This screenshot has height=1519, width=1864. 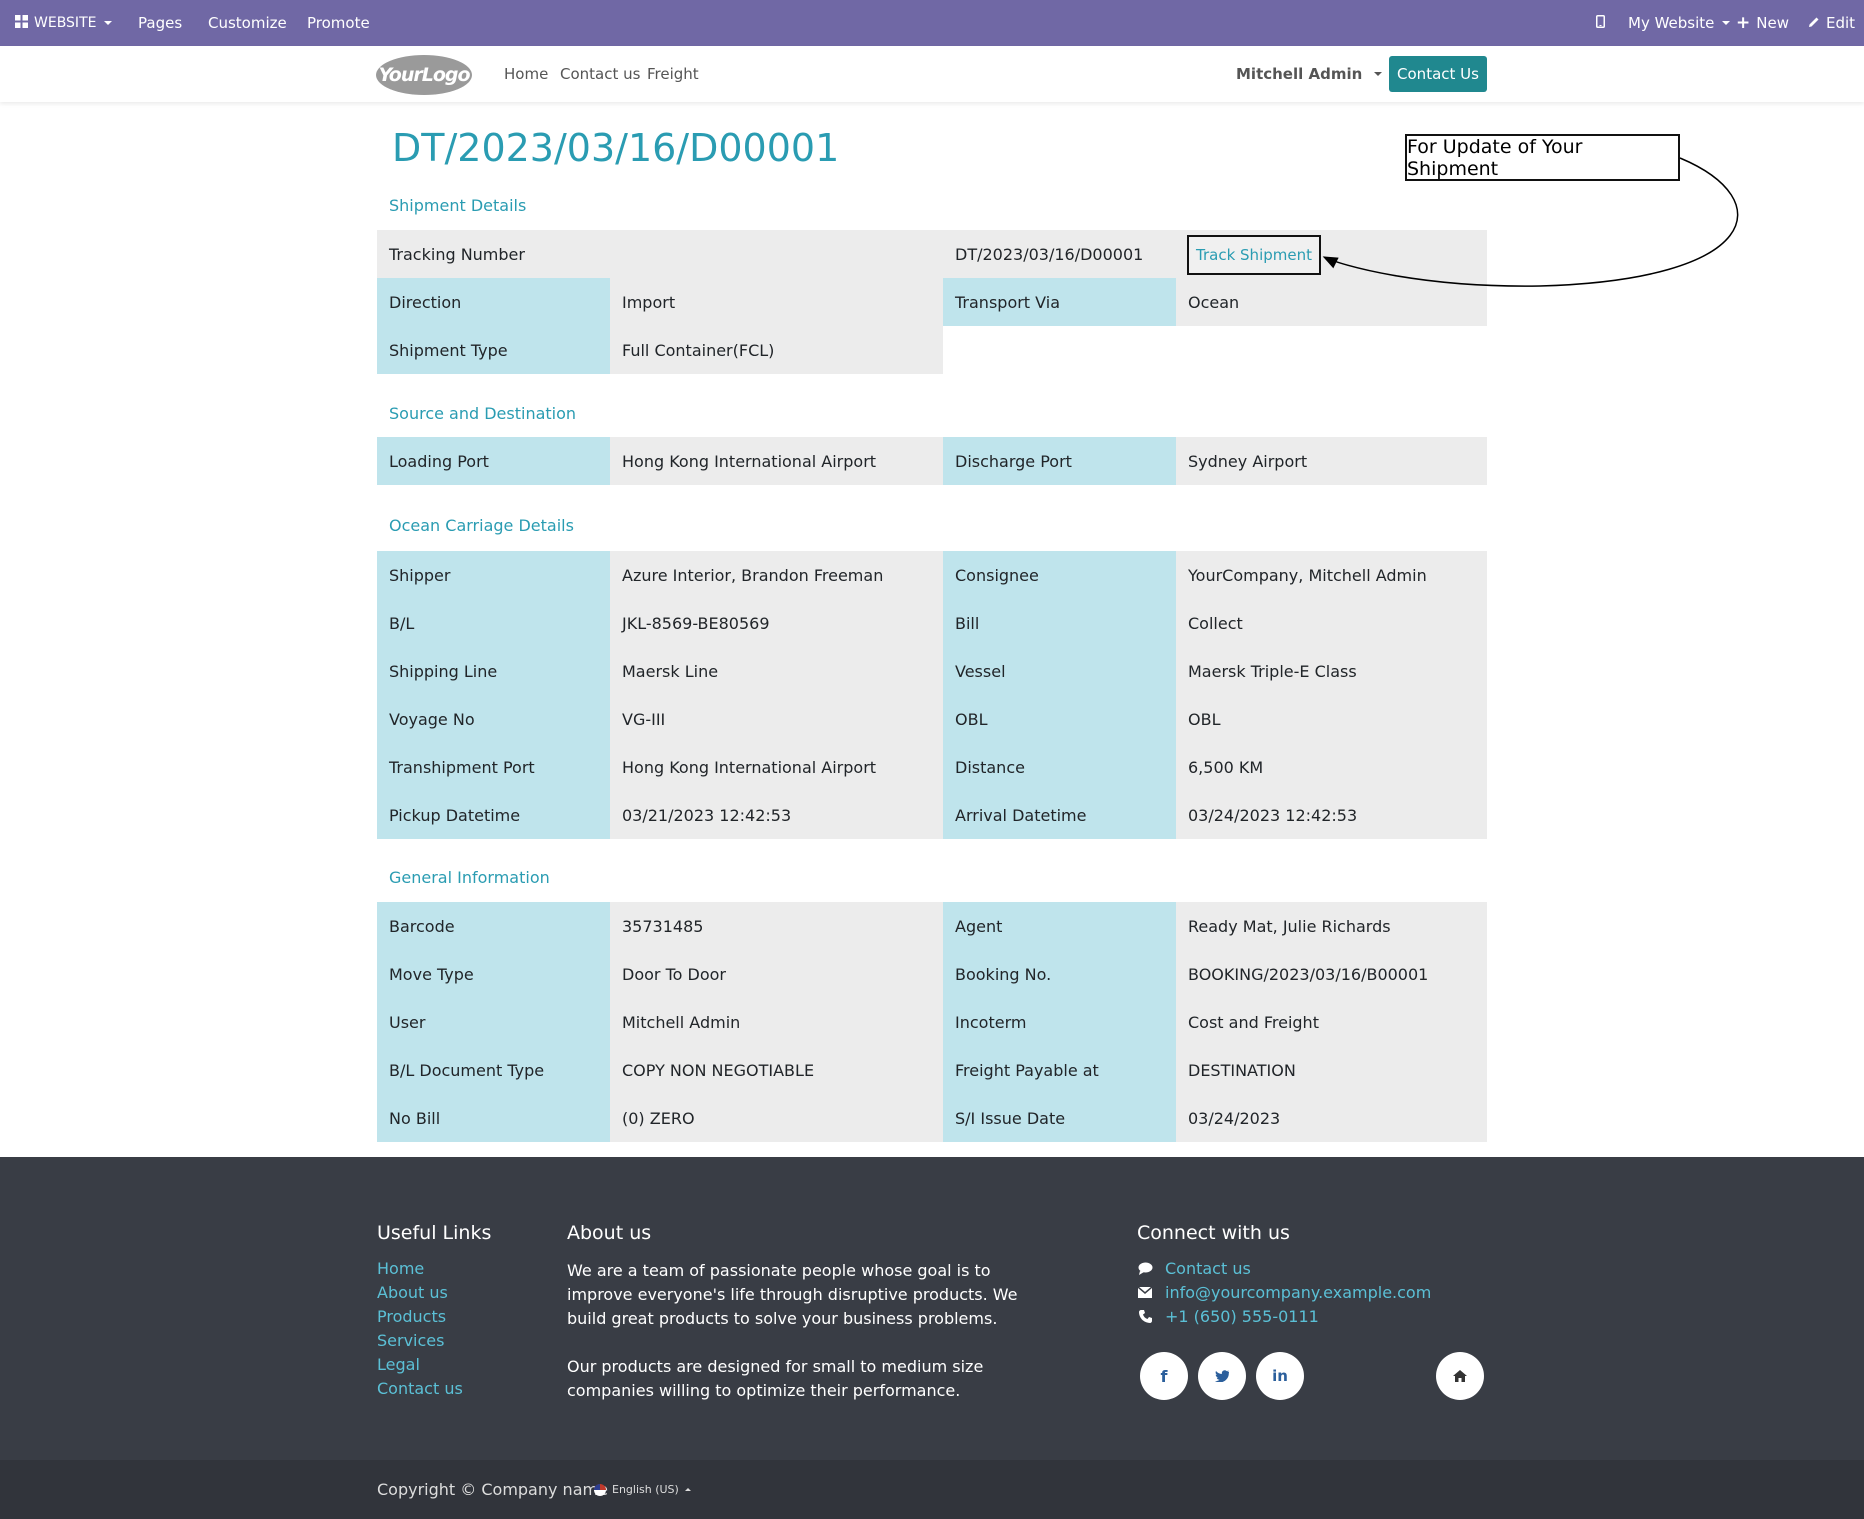 I want to click on shipment-type-label: Shipment Type, so click(x=493, y=350).